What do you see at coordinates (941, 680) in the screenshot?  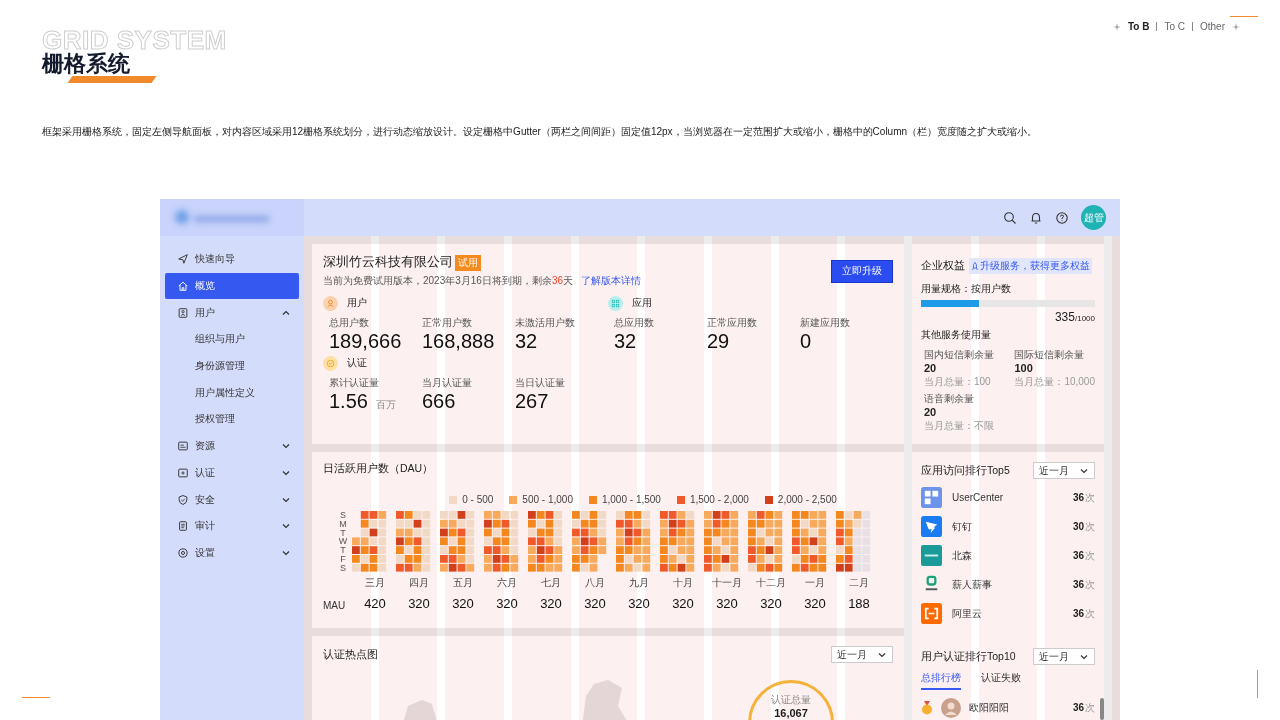 I see `ranking-tab: 总排行榜` at bounding box center [941, 680].